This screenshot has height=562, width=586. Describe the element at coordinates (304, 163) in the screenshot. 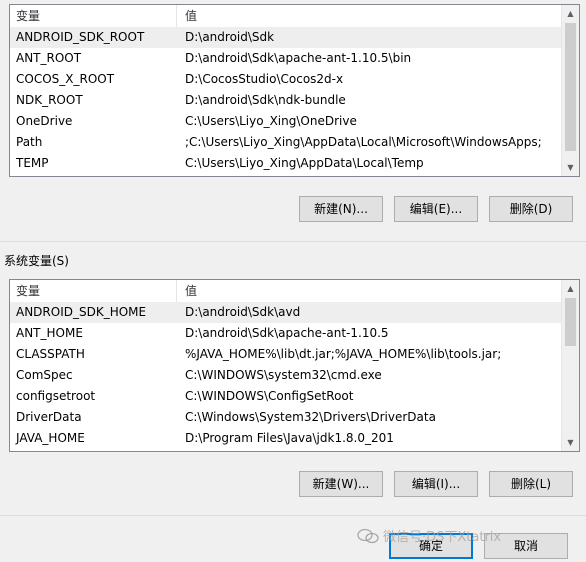

I see `variable-value: C:\Users\Liyo_Xing\AppData\Local\Temp` at that location.